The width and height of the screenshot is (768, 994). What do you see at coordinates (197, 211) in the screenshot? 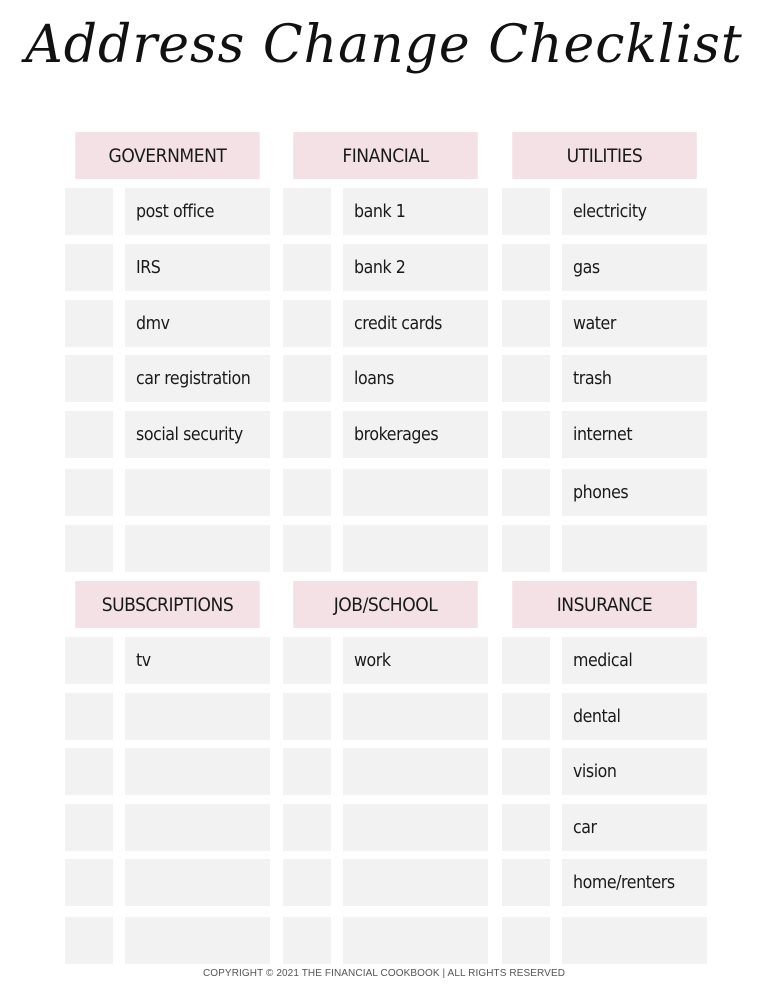
I see `item-label-field: post office` at bounding box center [197, 211].